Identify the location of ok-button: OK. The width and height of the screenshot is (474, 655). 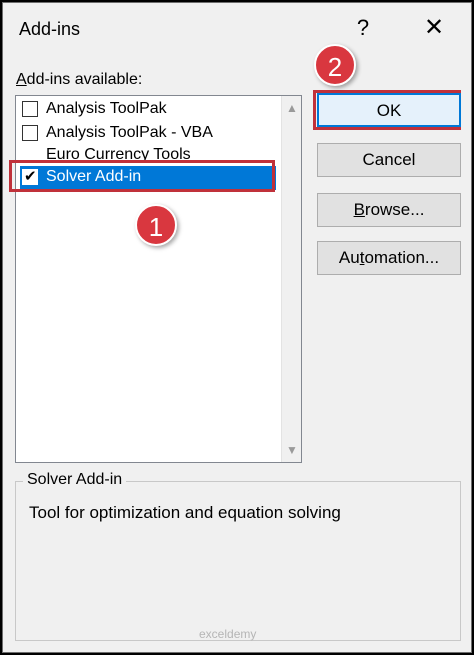
(389, 110).